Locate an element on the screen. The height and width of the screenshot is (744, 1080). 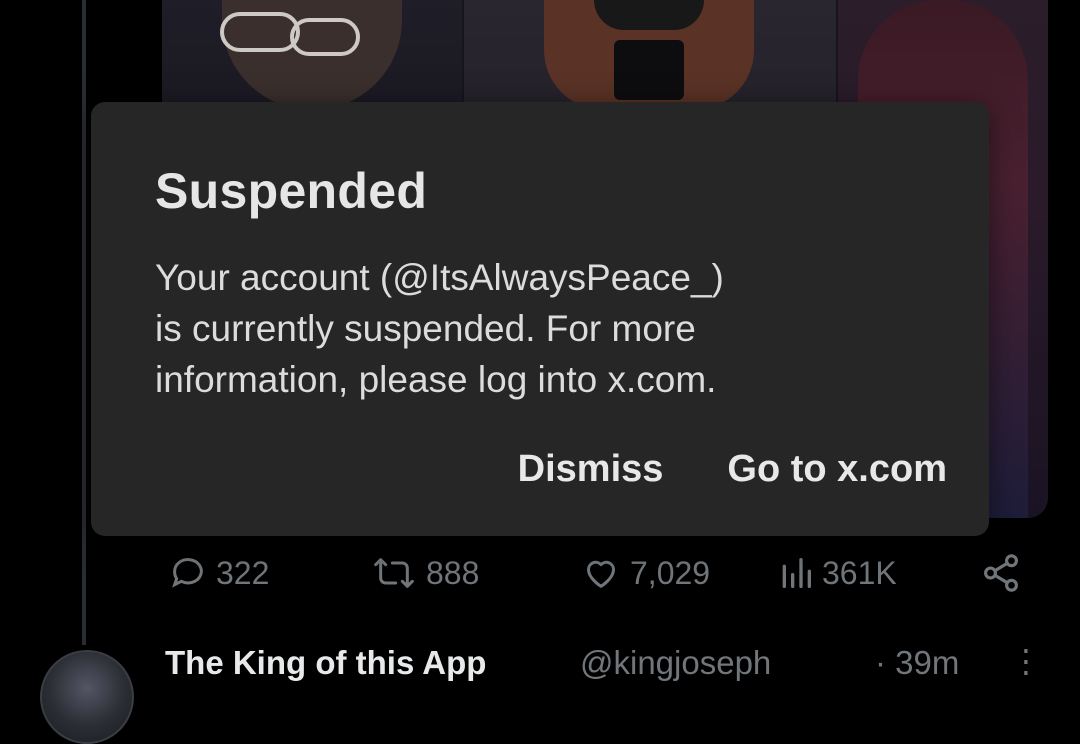
heart-icon is located at coordinates (601, 573).